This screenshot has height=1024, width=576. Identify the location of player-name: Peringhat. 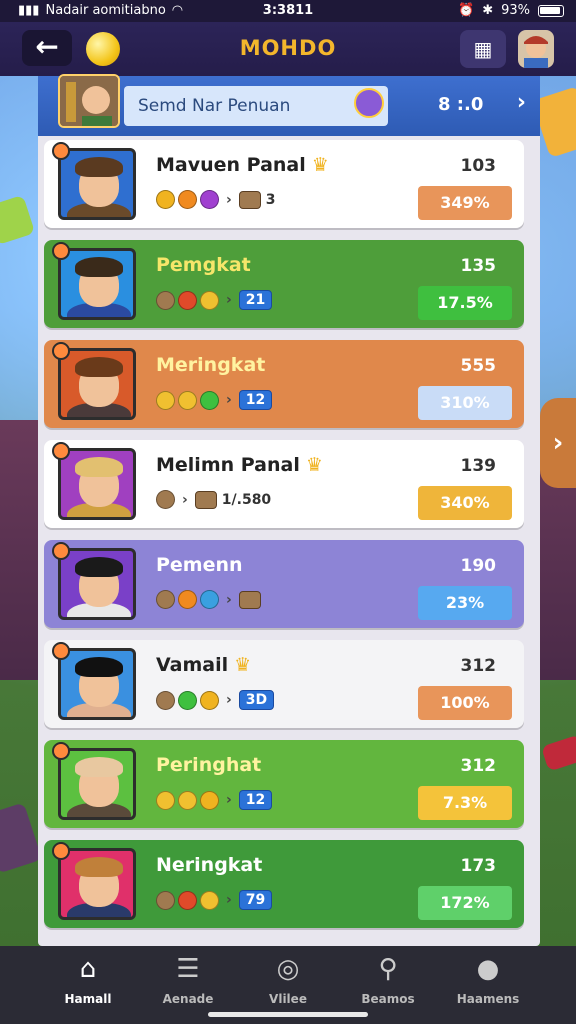
(208, 765).